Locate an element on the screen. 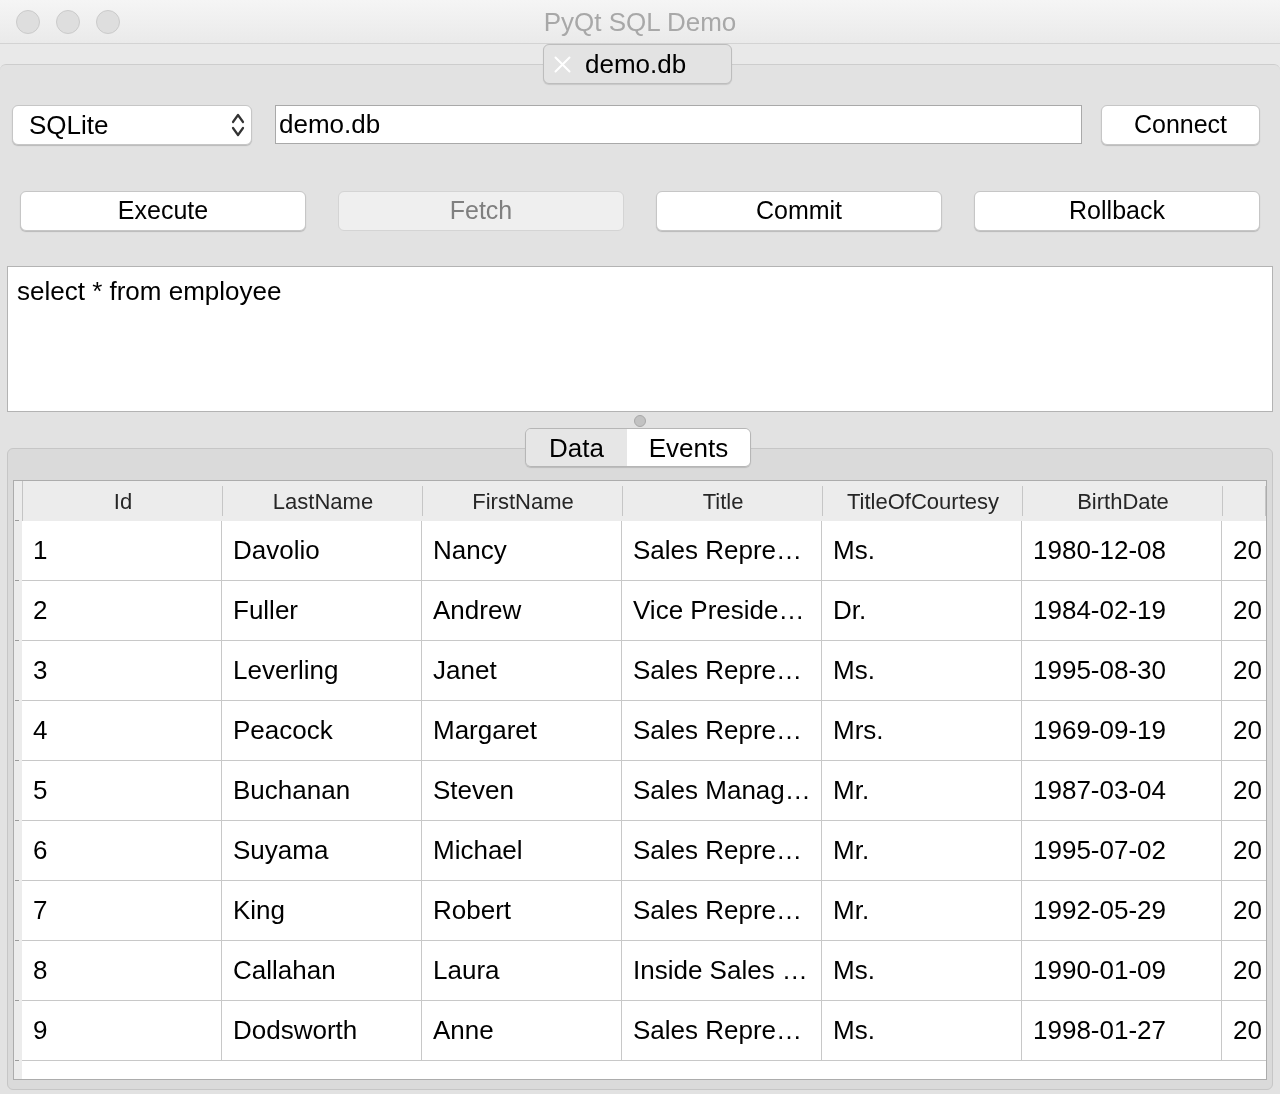 This screenshot has height=1094, width=1280. zoom-button is located at coordinates (108, 21).